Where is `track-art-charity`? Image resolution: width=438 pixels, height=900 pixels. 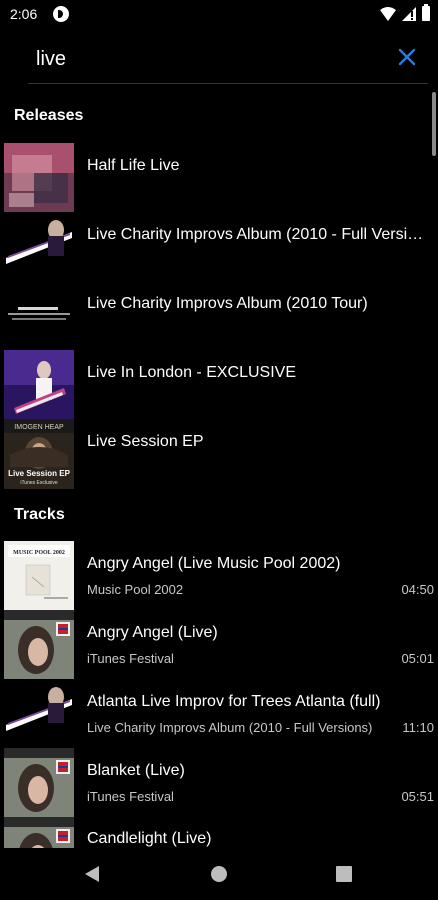 track-art-charity is located at coordinates (39, 713).